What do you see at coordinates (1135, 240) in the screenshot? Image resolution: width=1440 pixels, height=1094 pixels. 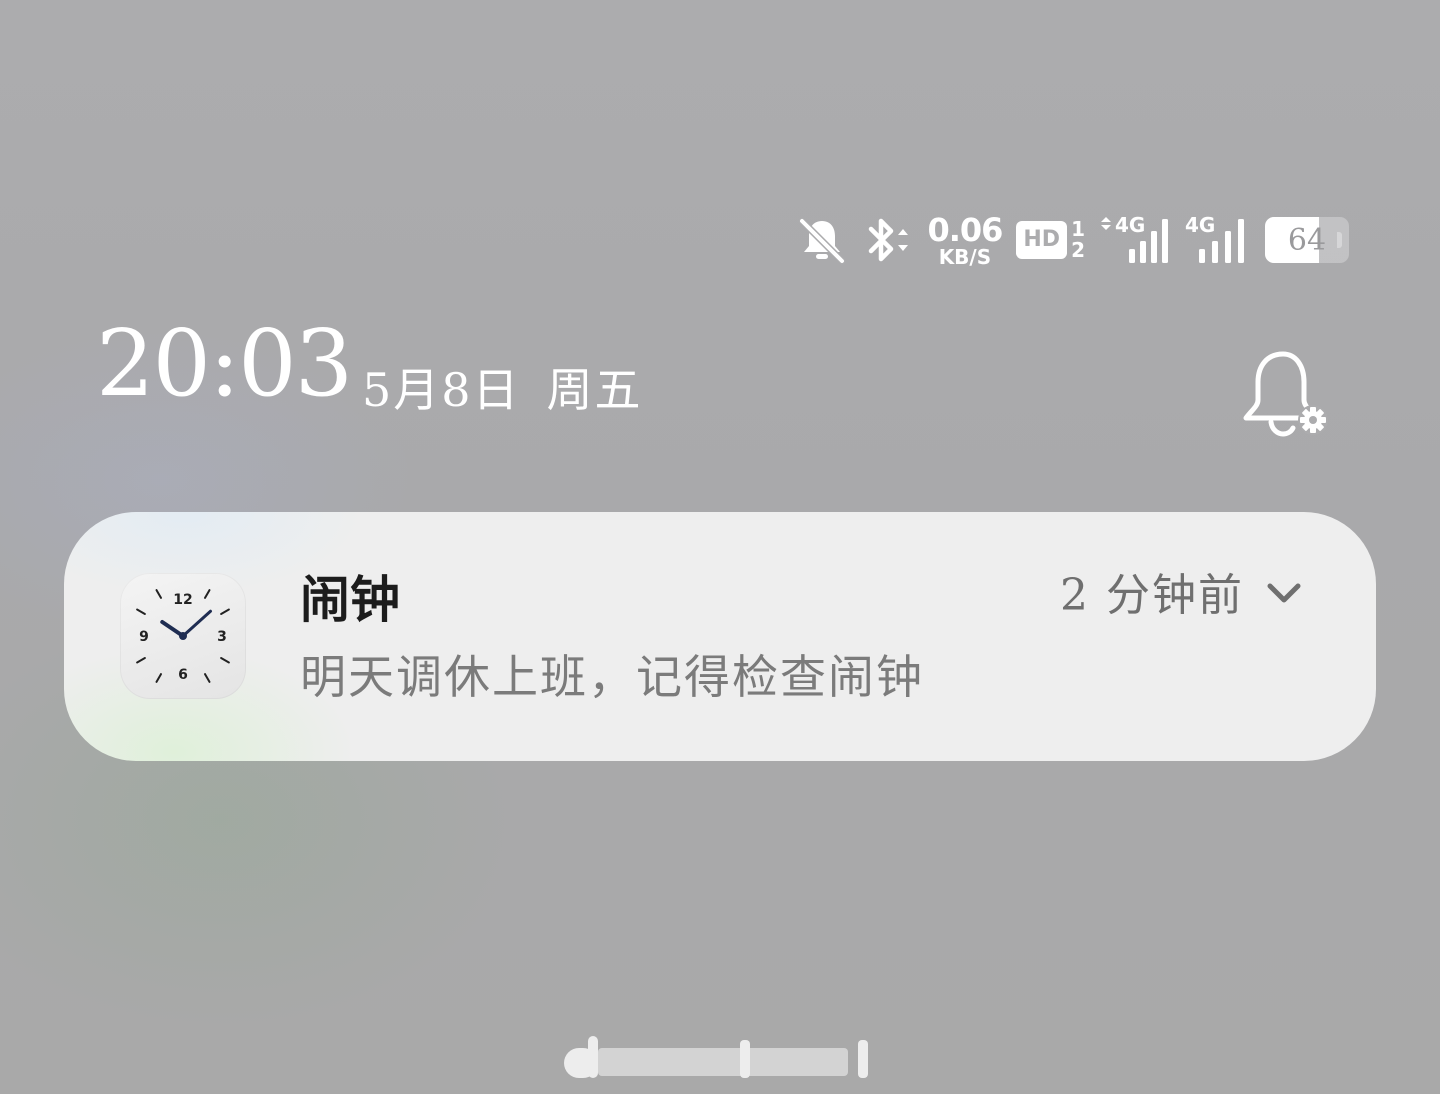 I see `sim1-signal: 4G` at bounding box center [1135, 240].